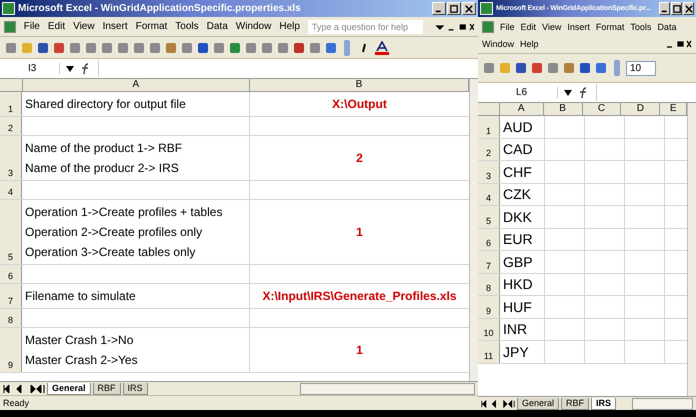  Describe the element at coordinates (81, 296) in the screenshot. I see `cell-text: Filename to simulate` at that location.